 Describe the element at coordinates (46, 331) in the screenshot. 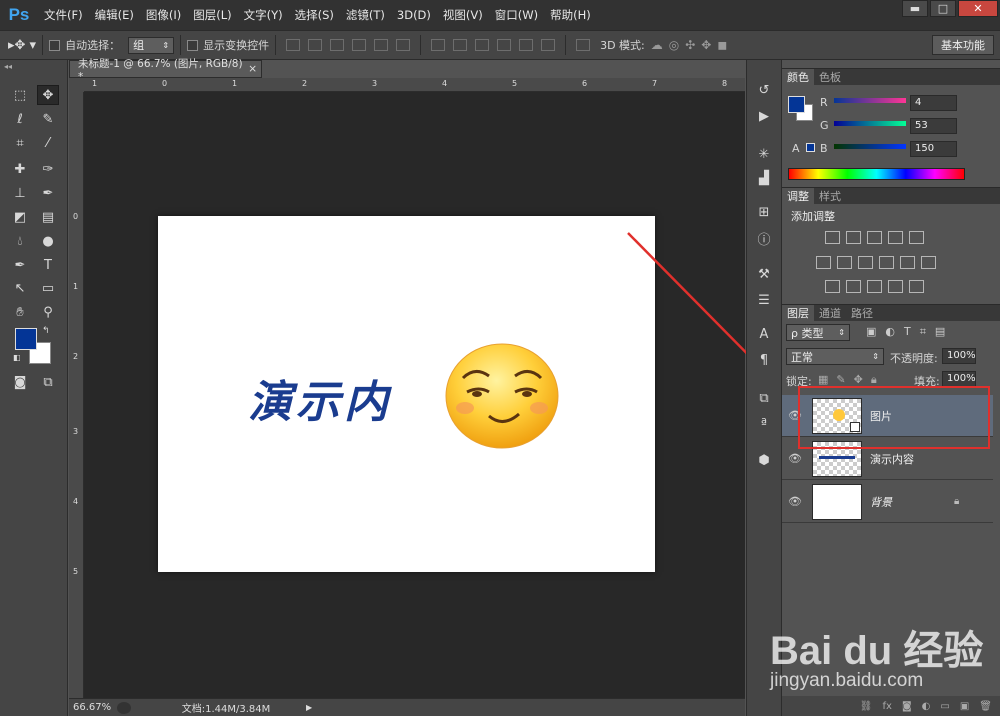

I see `swap-colors-icon: ↰` at that location.